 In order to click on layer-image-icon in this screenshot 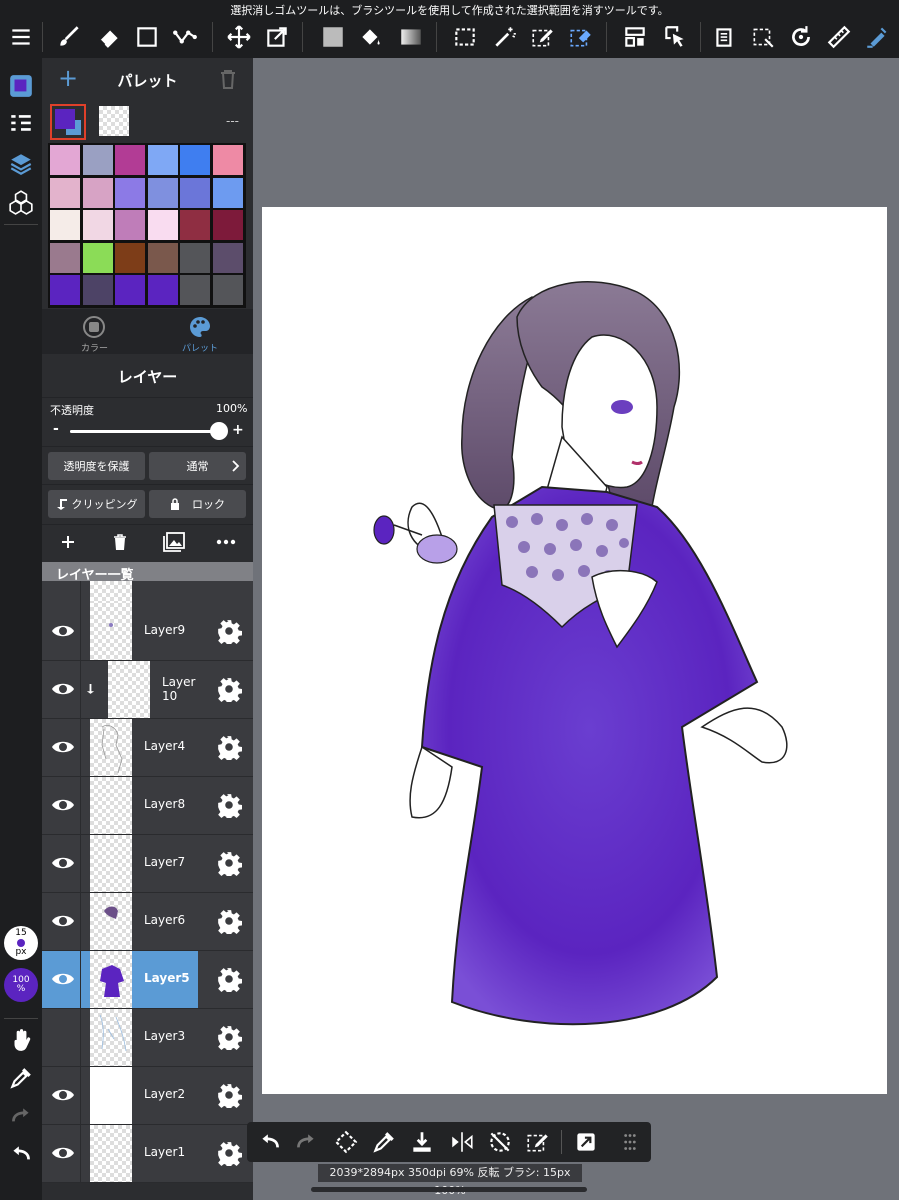, I will do `click(174, 542)`.